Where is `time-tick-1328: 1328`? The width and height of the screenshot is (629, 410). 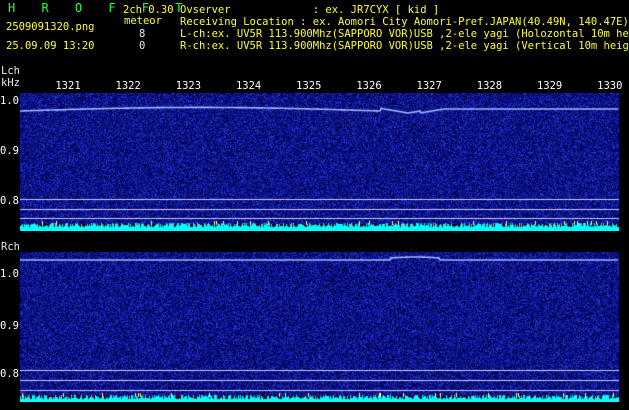 time-tick-1328: 1328 is located at coordinates (489, 86).